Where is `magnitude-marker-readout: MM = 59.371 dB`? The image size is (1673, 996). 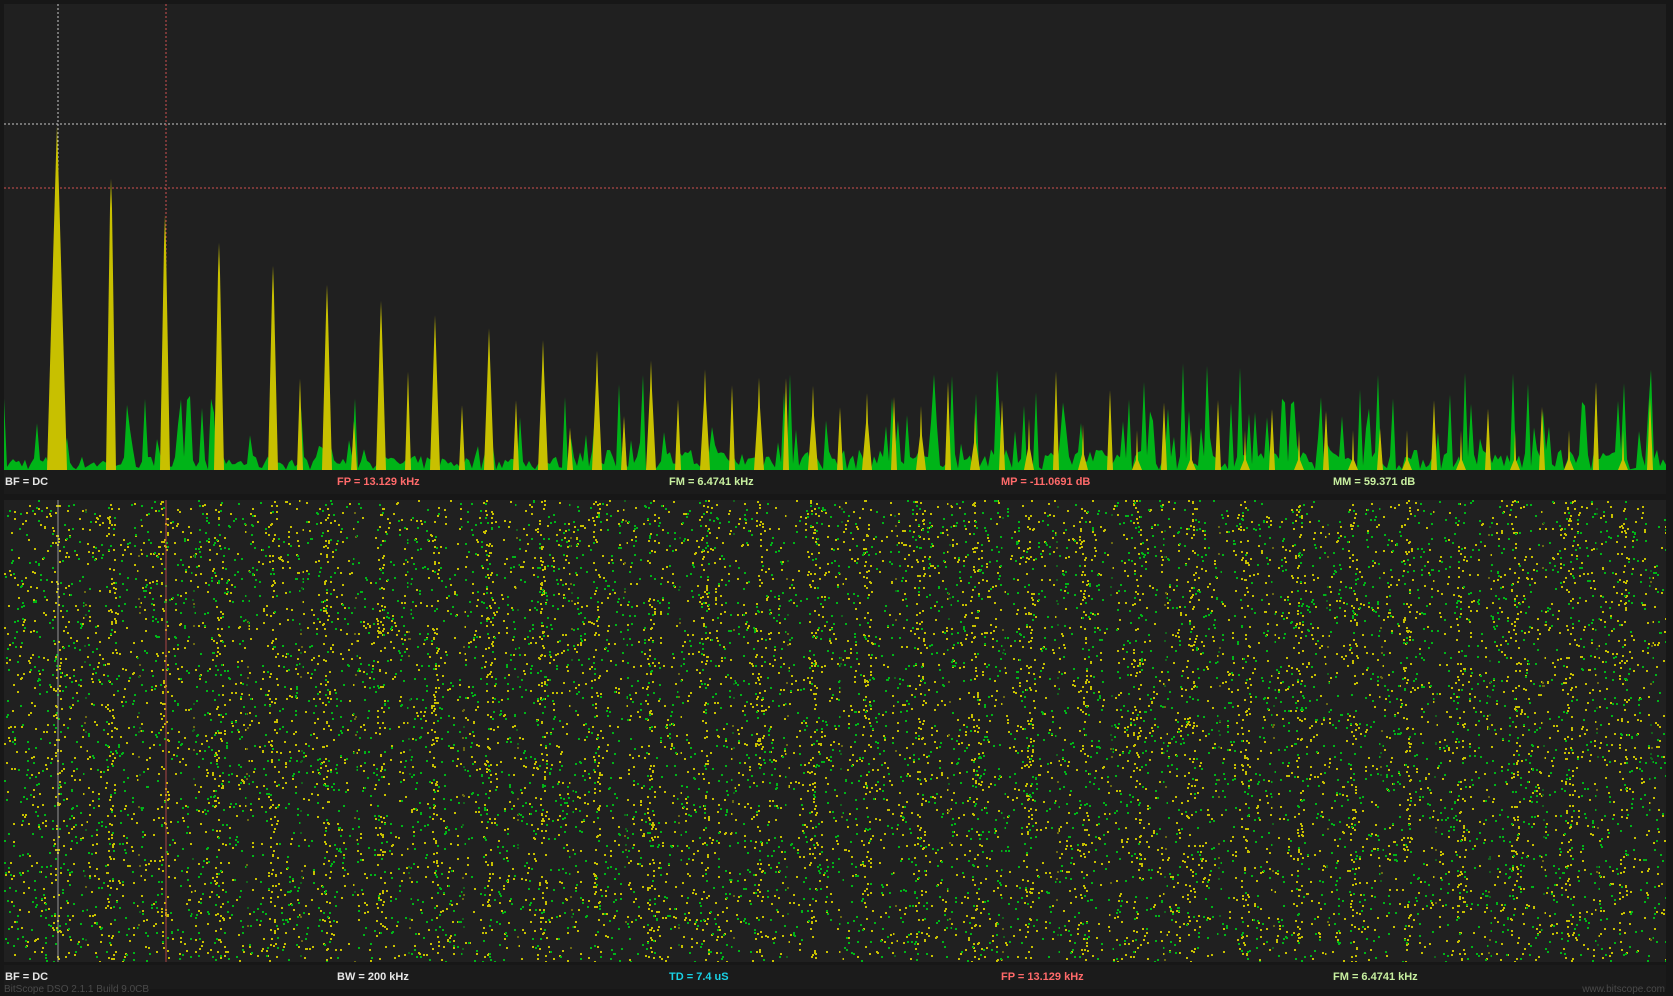
magnitude-marker-readout: MM = 59.371 dB is located at coordinates (1374, 482).